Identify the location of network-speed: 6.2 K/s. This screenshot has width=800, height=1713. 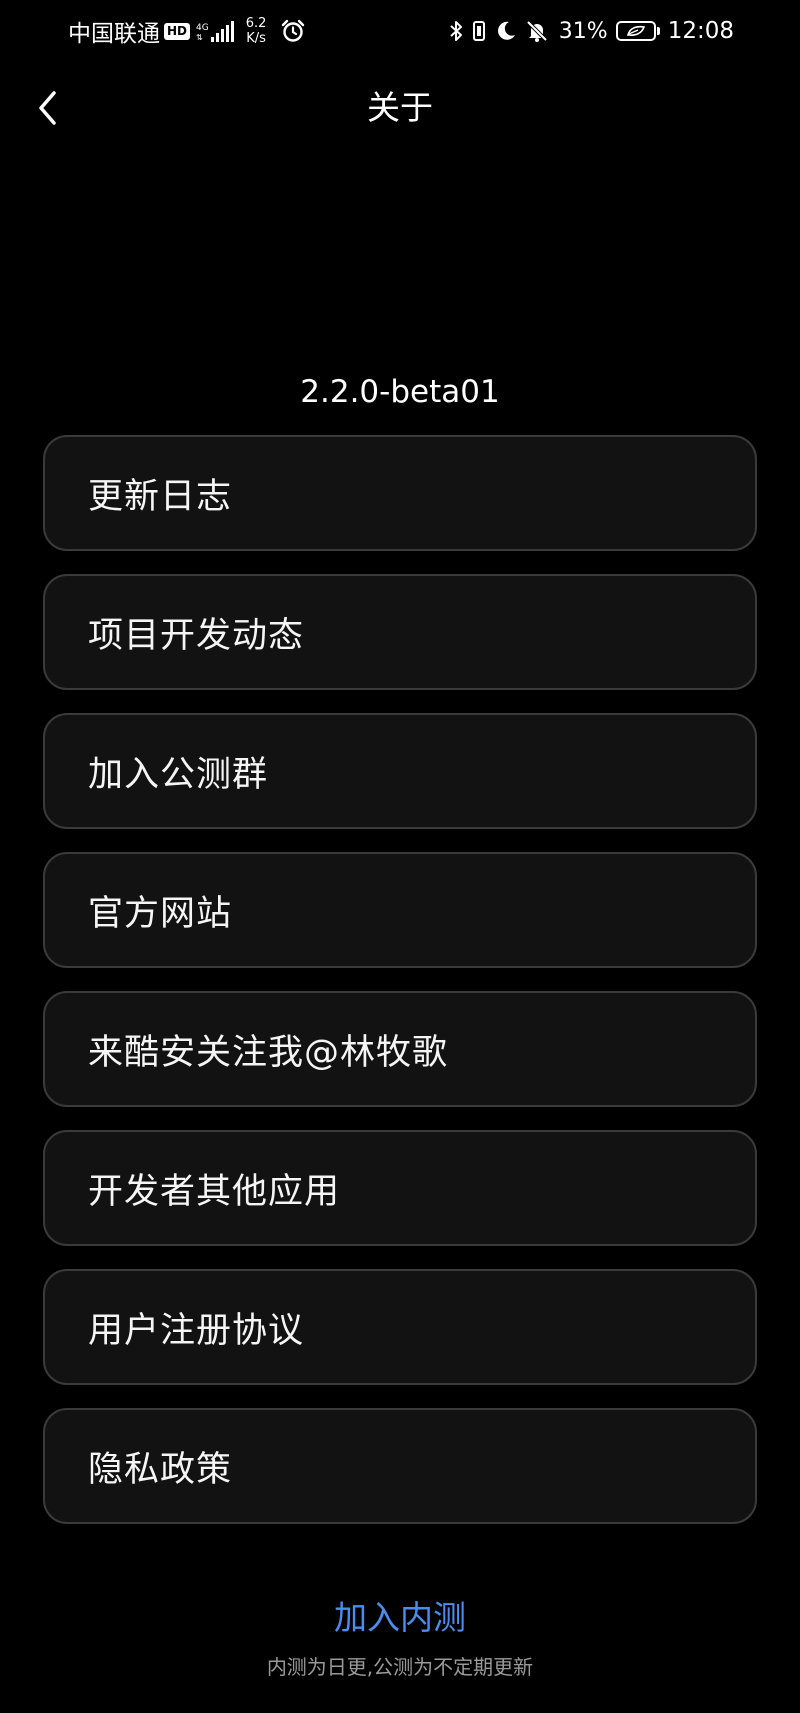
(256, 31).